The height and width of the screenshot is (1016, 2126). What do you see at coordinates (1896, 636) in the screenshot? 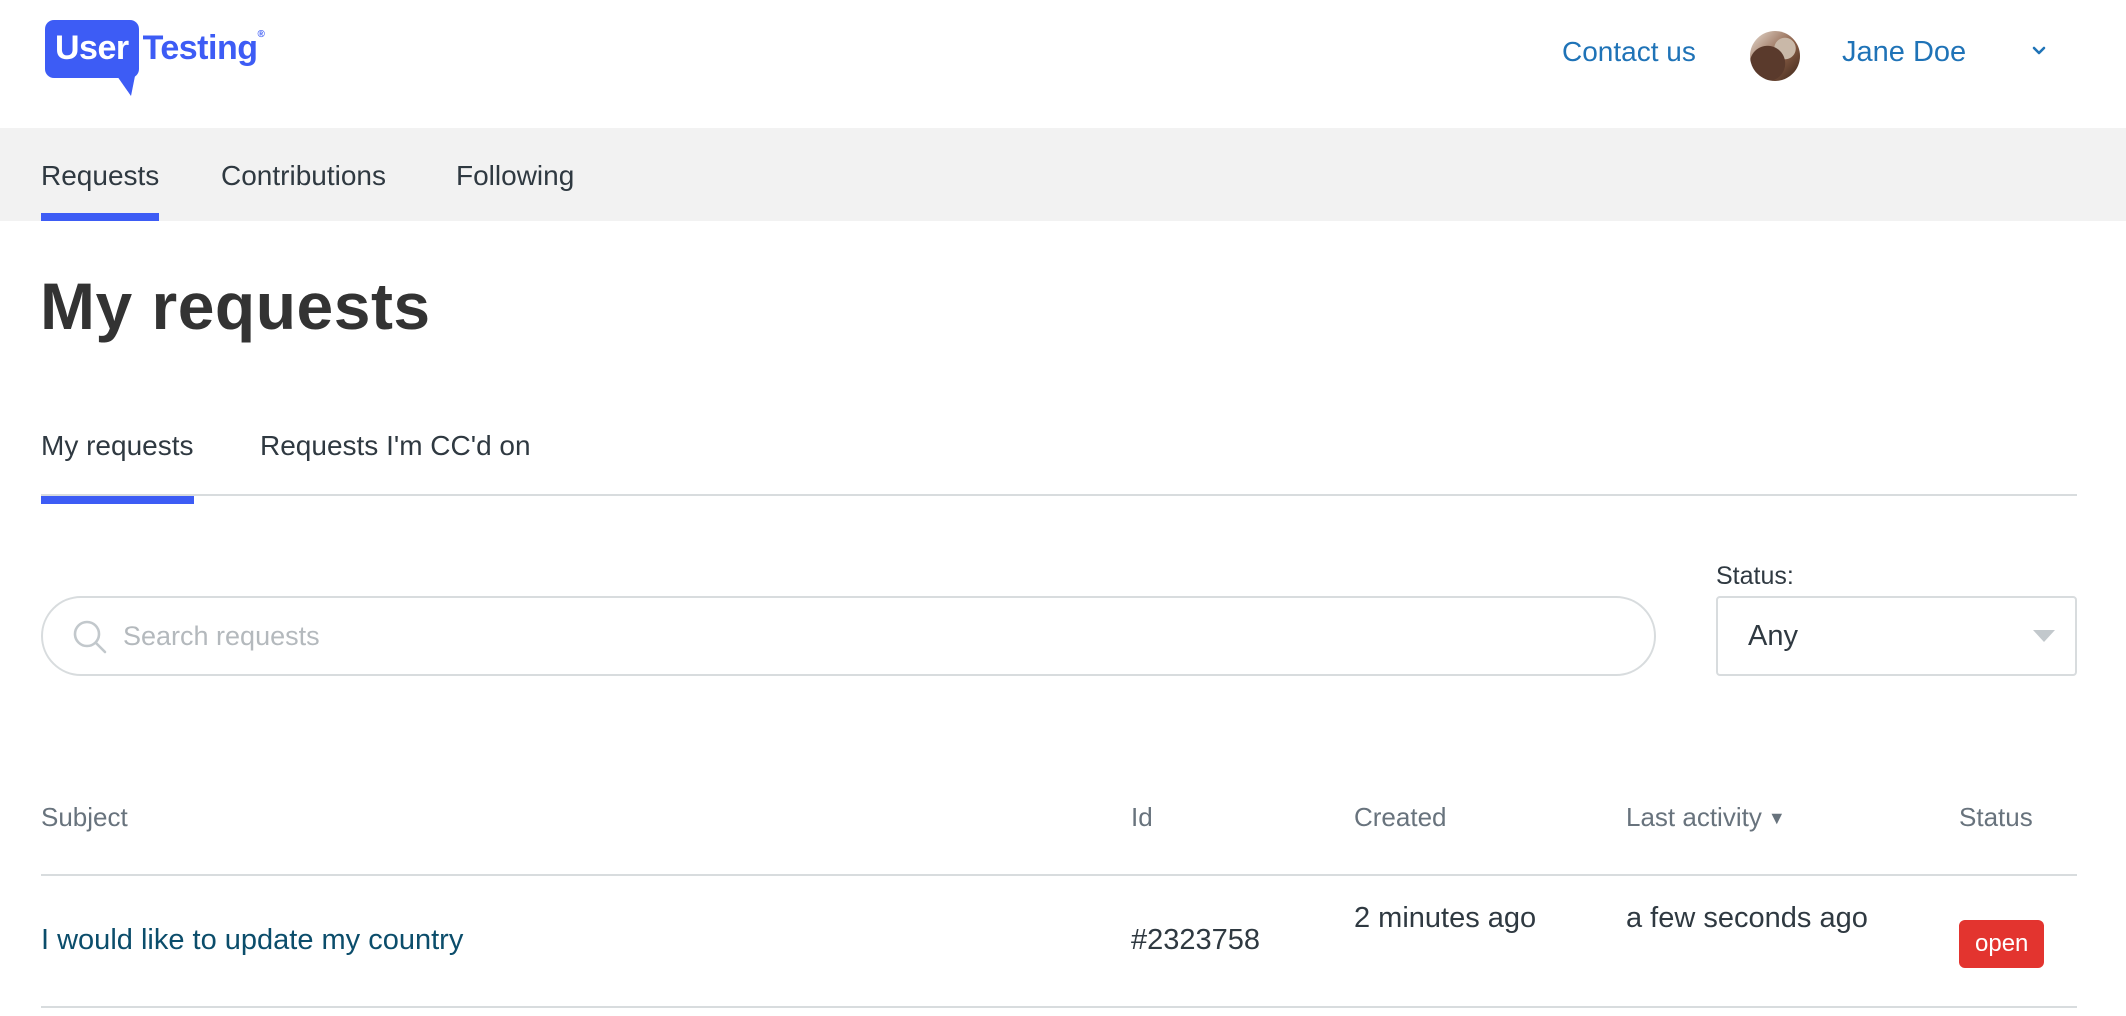
I see `status-filter-select: Any` at bounding box center [1896, 636].